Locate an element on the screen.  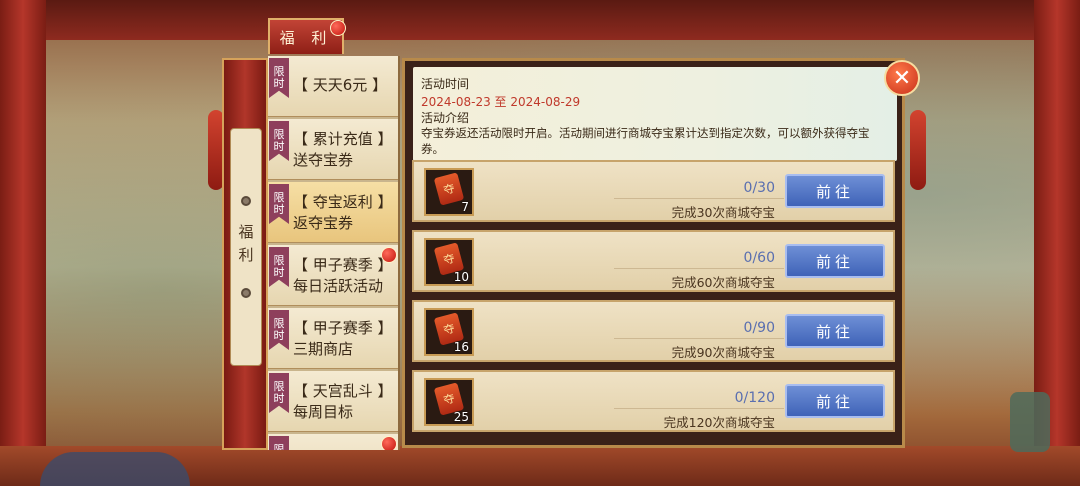
treasure-voucher-item: 夺 7 is located at coordinates (449, 192).